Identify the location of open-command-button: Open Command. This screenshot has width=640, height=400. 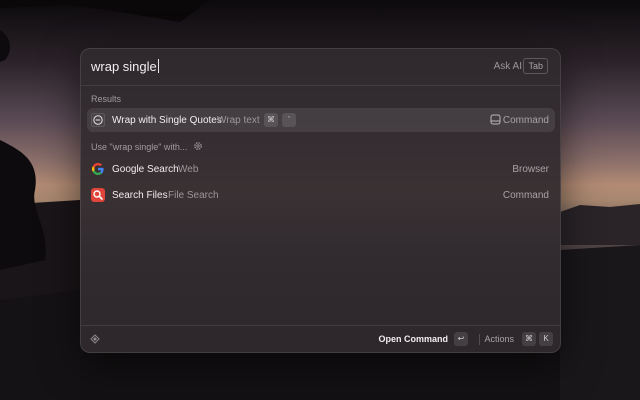
(413, 339).